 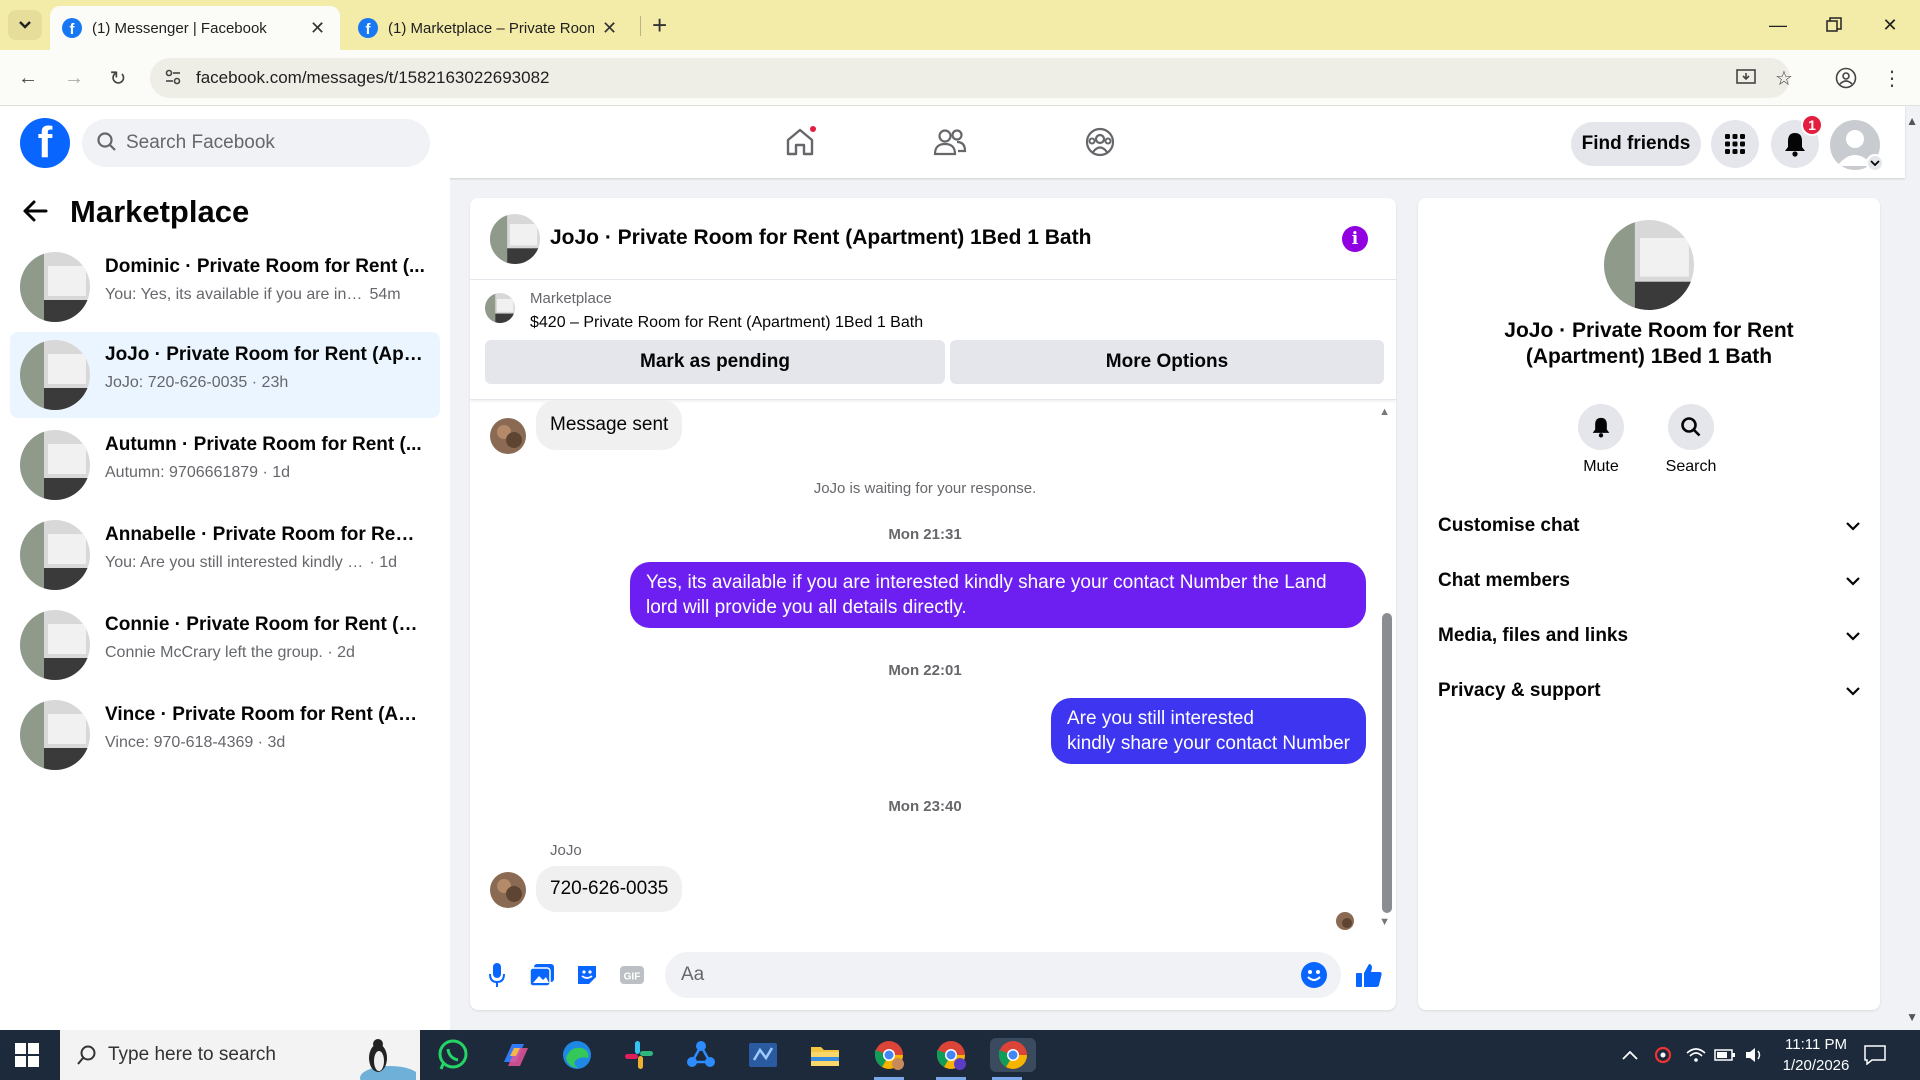 What do you see at coordinates (571, 298) in the screenshot?
I see `marketplace-label: Marketplace` at bounding box center [571, 298].